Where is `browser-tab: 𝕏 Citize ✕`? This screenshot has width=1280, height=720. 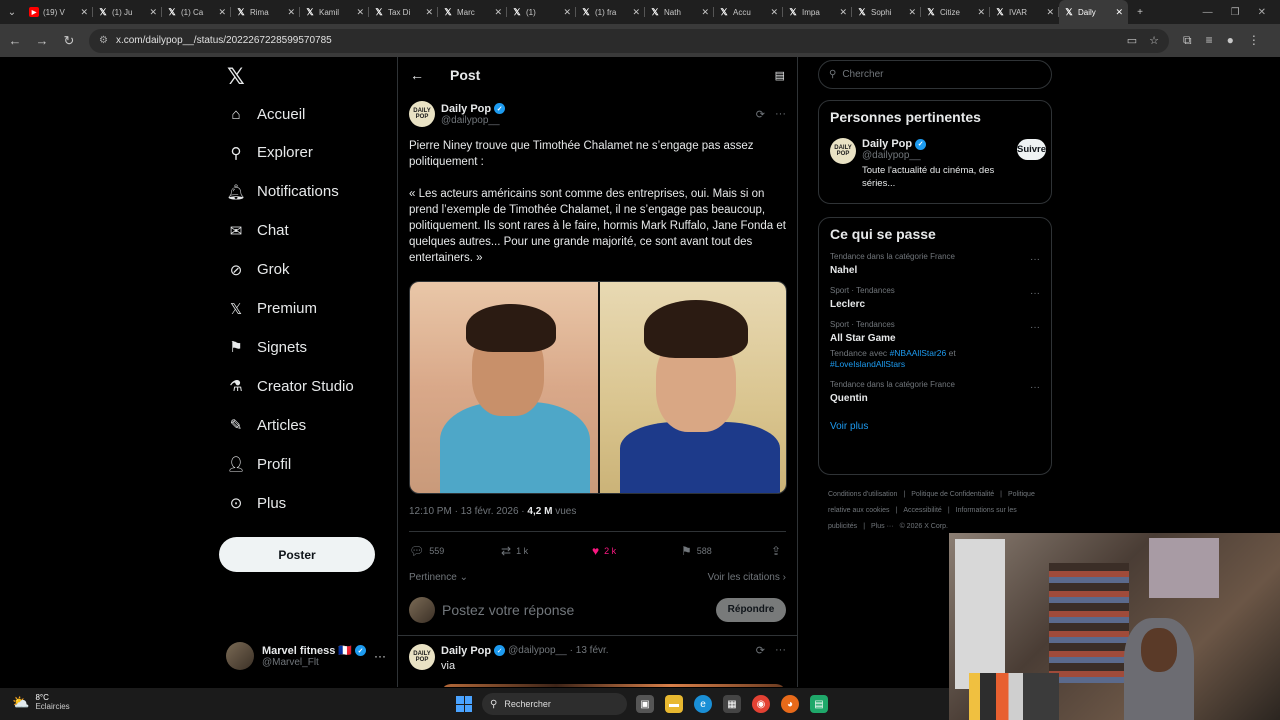 browser-tab: 𝕏 Citize ✕ is located at coordinates (955, 12).